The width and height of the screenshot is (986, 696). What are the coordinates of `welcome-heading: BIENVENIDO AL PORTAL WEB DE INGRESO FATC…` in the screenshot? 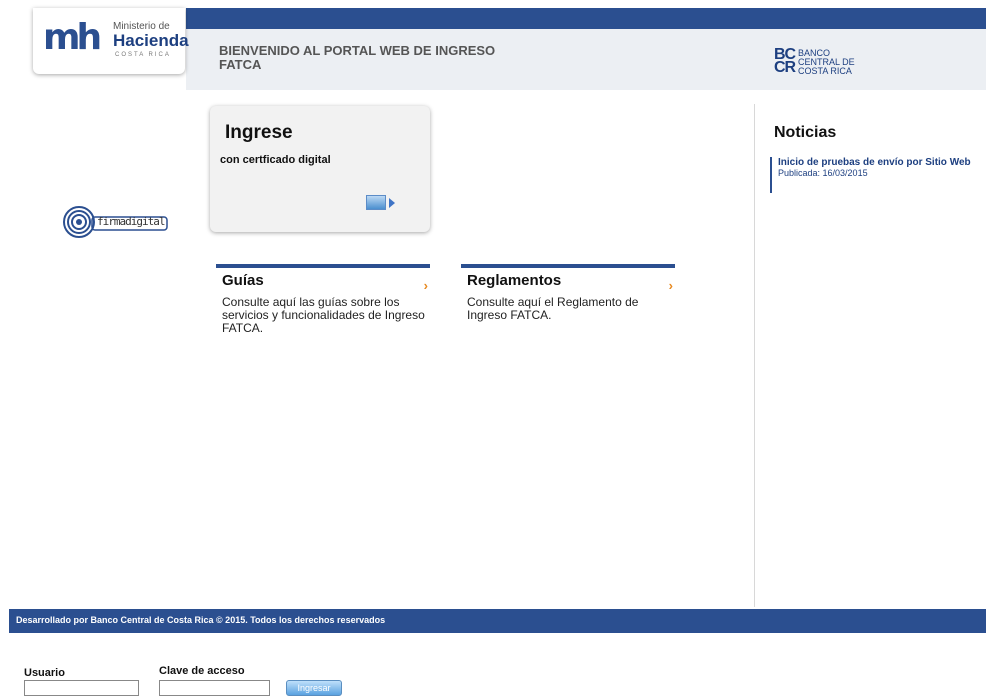 It's located at (379, 58).